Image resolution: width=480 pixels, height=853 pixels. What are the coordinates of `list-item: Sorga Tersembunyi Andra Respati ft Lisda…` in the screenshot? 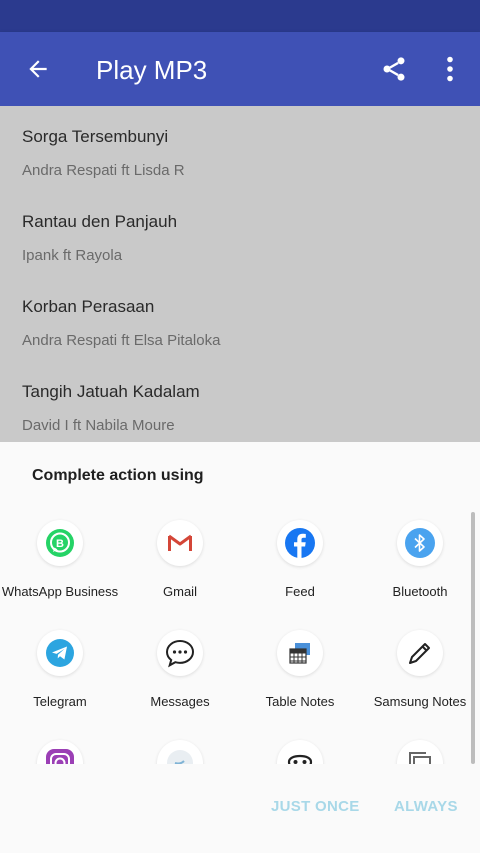 It's located at (240, 148).